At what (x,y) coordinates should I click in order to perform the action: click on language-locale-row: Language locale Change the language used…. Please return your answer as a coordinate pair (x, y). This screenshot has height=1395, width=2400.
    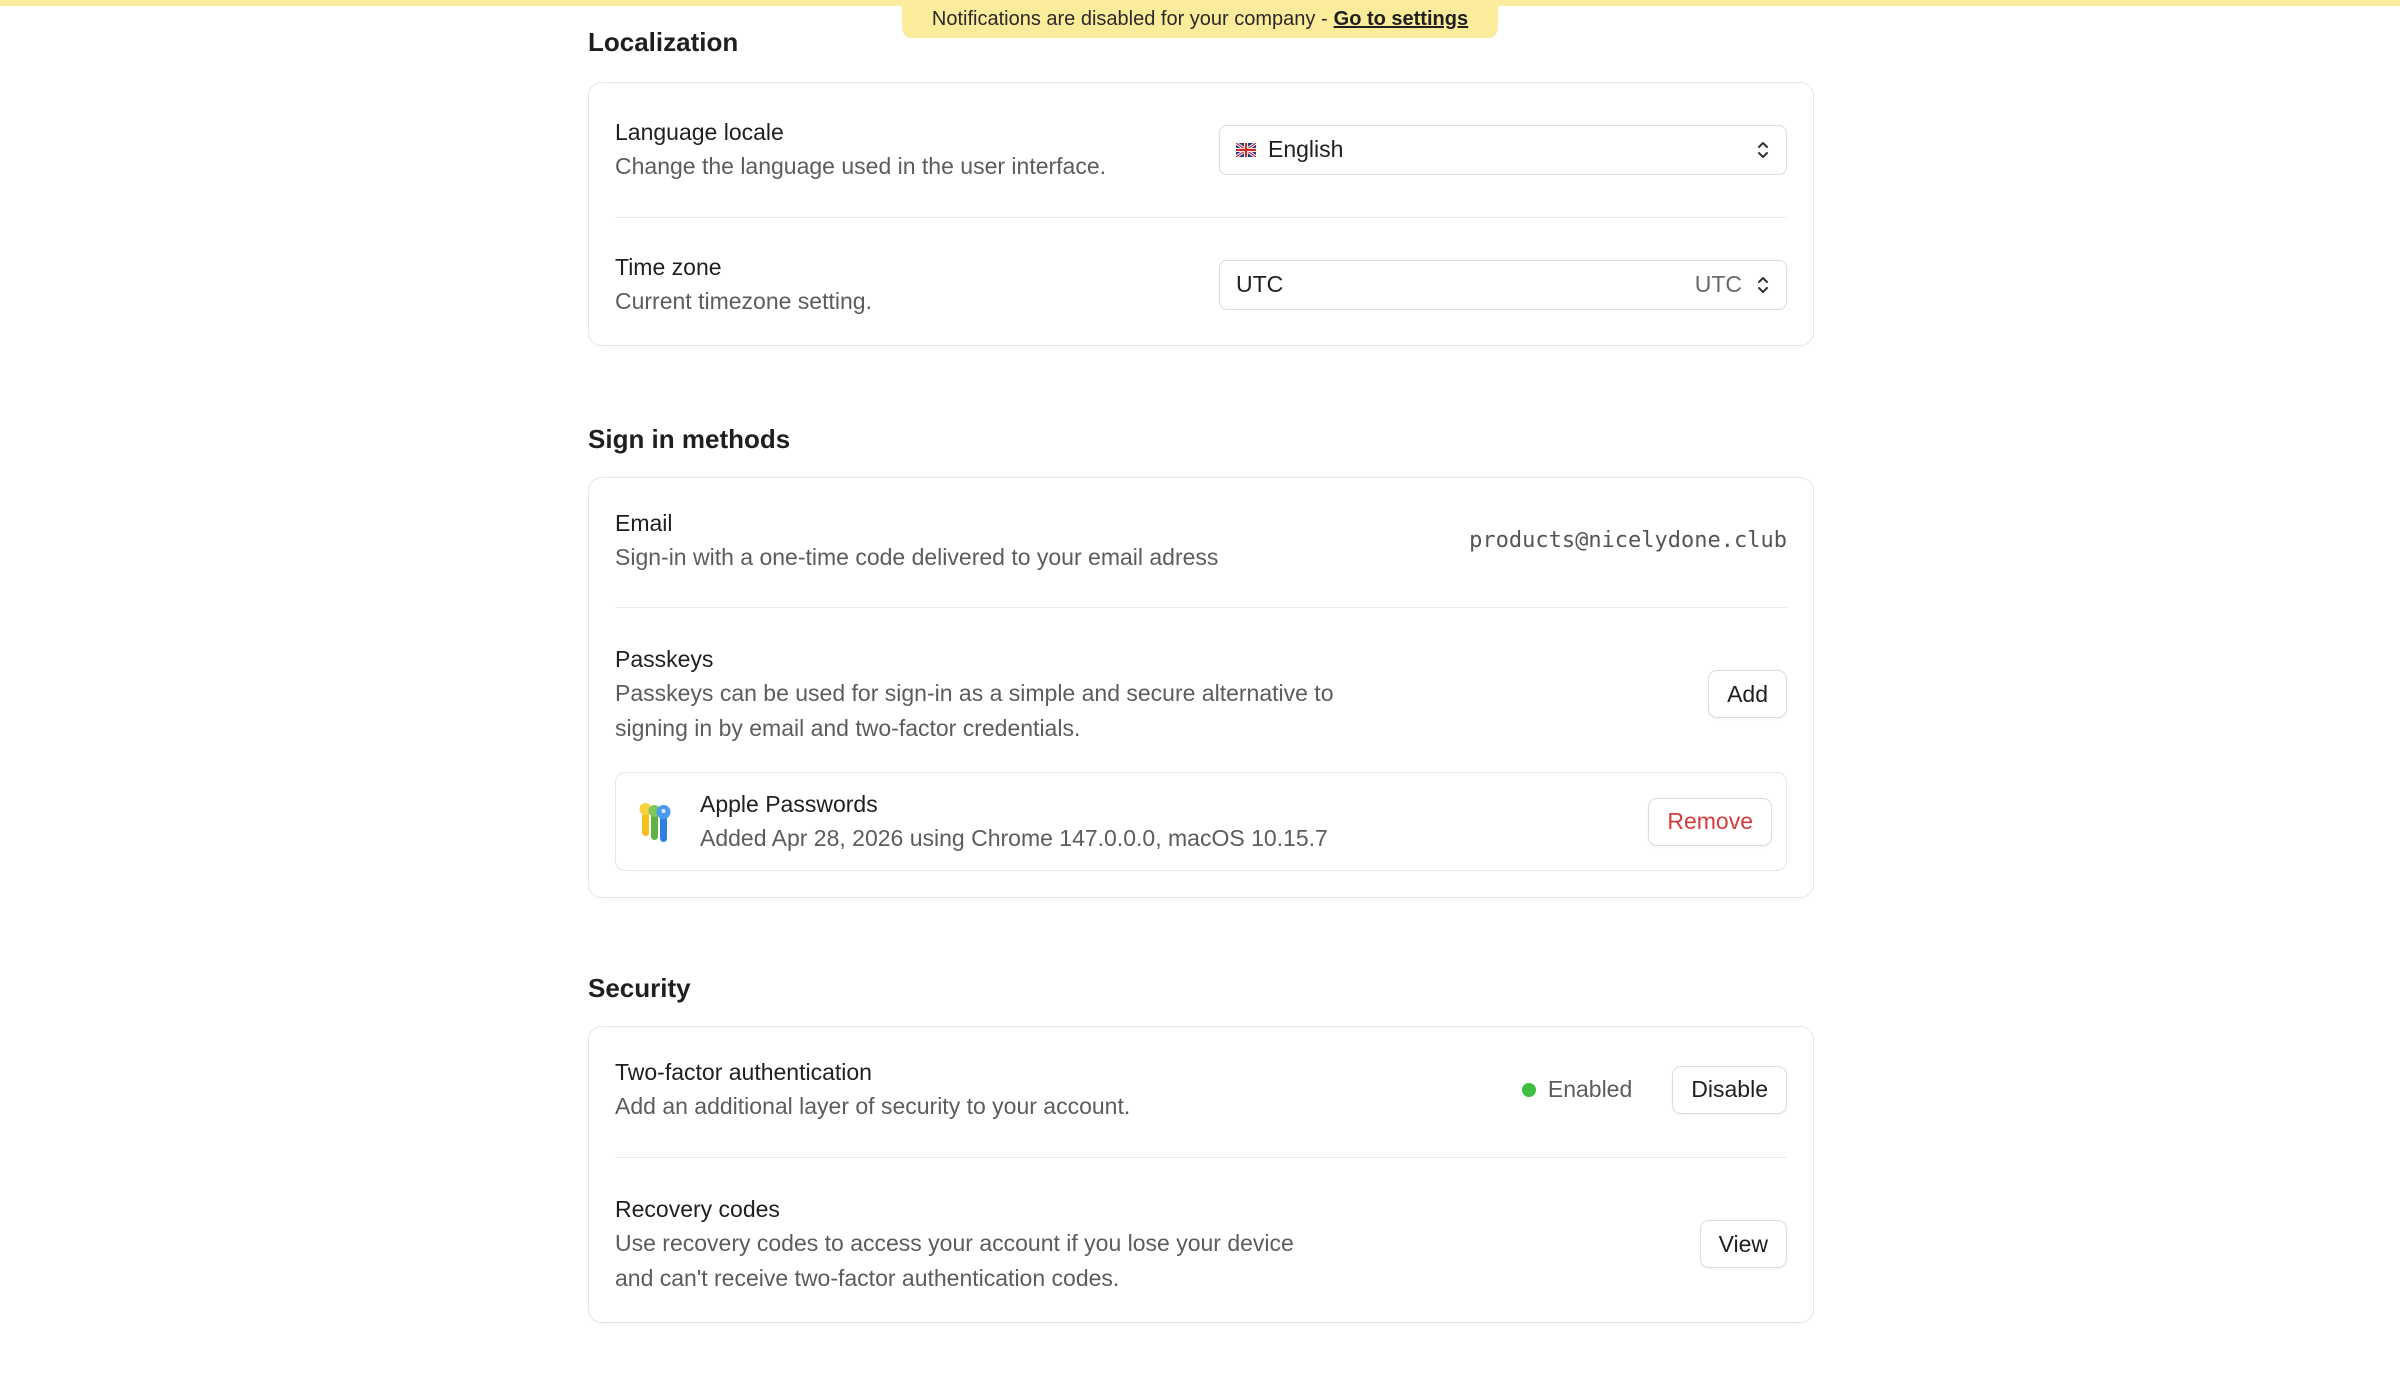
    Looking at the image, I should click on (1201, 150).